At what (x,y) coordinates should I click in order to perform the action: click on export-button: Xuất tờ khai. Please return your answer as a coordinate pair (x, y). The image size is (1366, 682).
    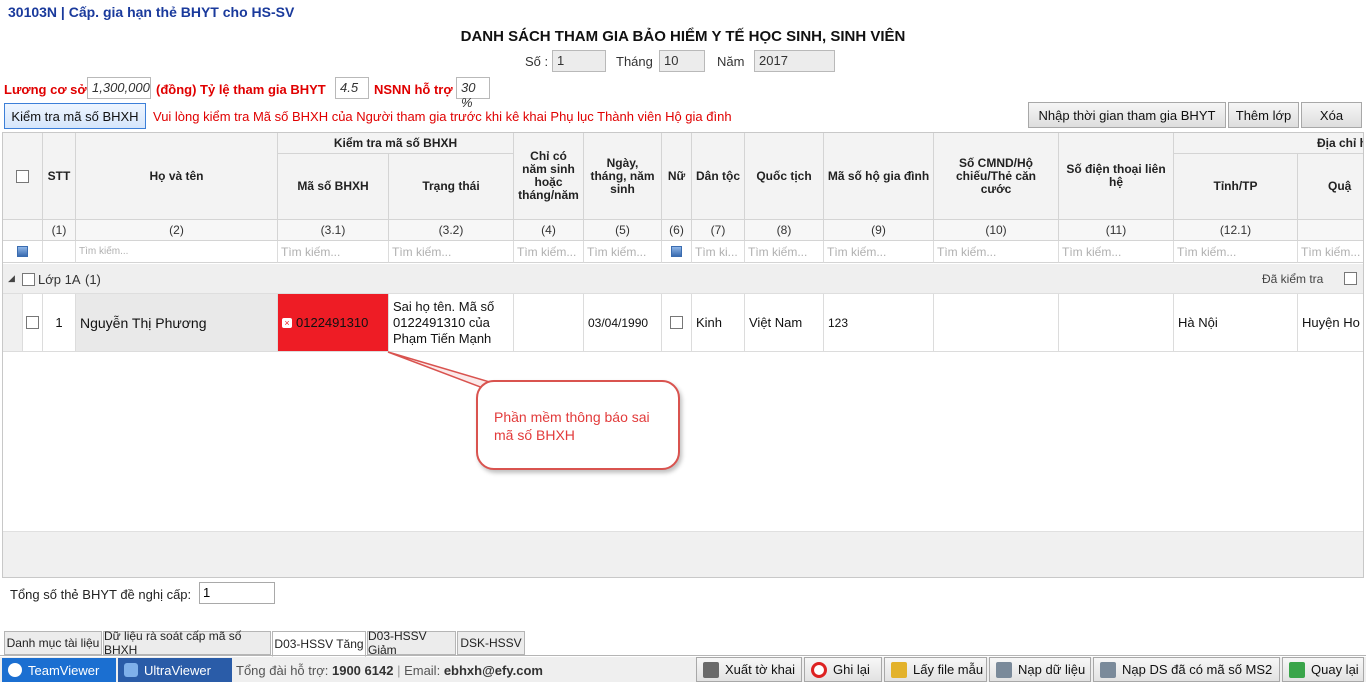
    Looking at the image, I should click on (749, 669).